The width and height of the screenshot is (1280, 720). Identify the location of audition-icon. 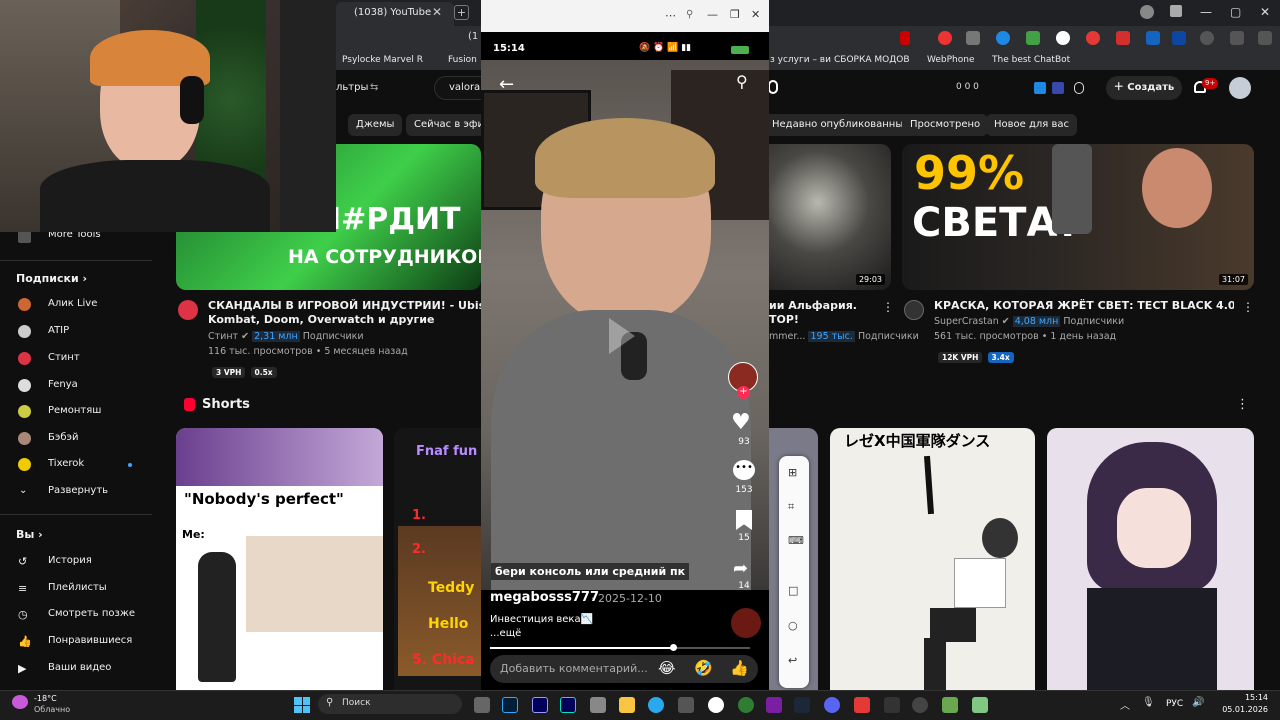
(568, 705).